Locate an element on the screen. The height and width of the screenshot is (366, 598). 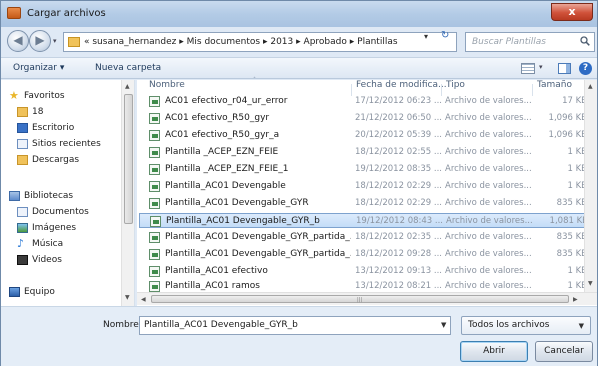
cancel-button: Cancelar is located at coordinates (564, 351).